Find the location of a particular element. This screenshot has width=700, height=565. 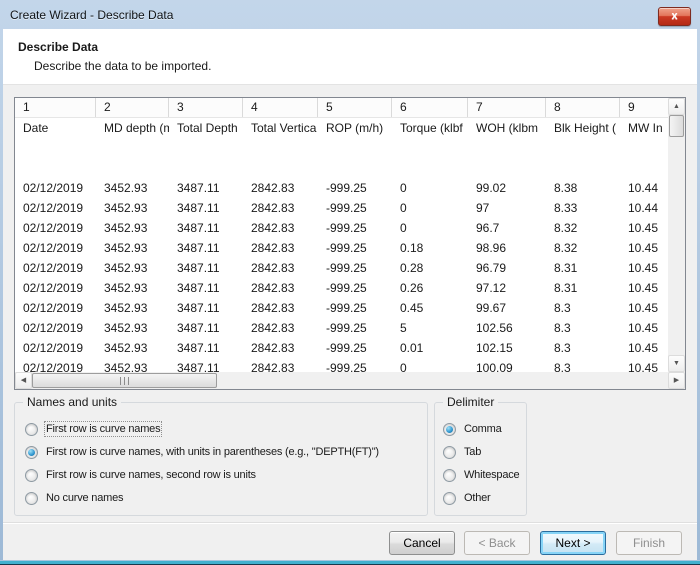

grid-cell: 0 is located at coordinates (403, 366).